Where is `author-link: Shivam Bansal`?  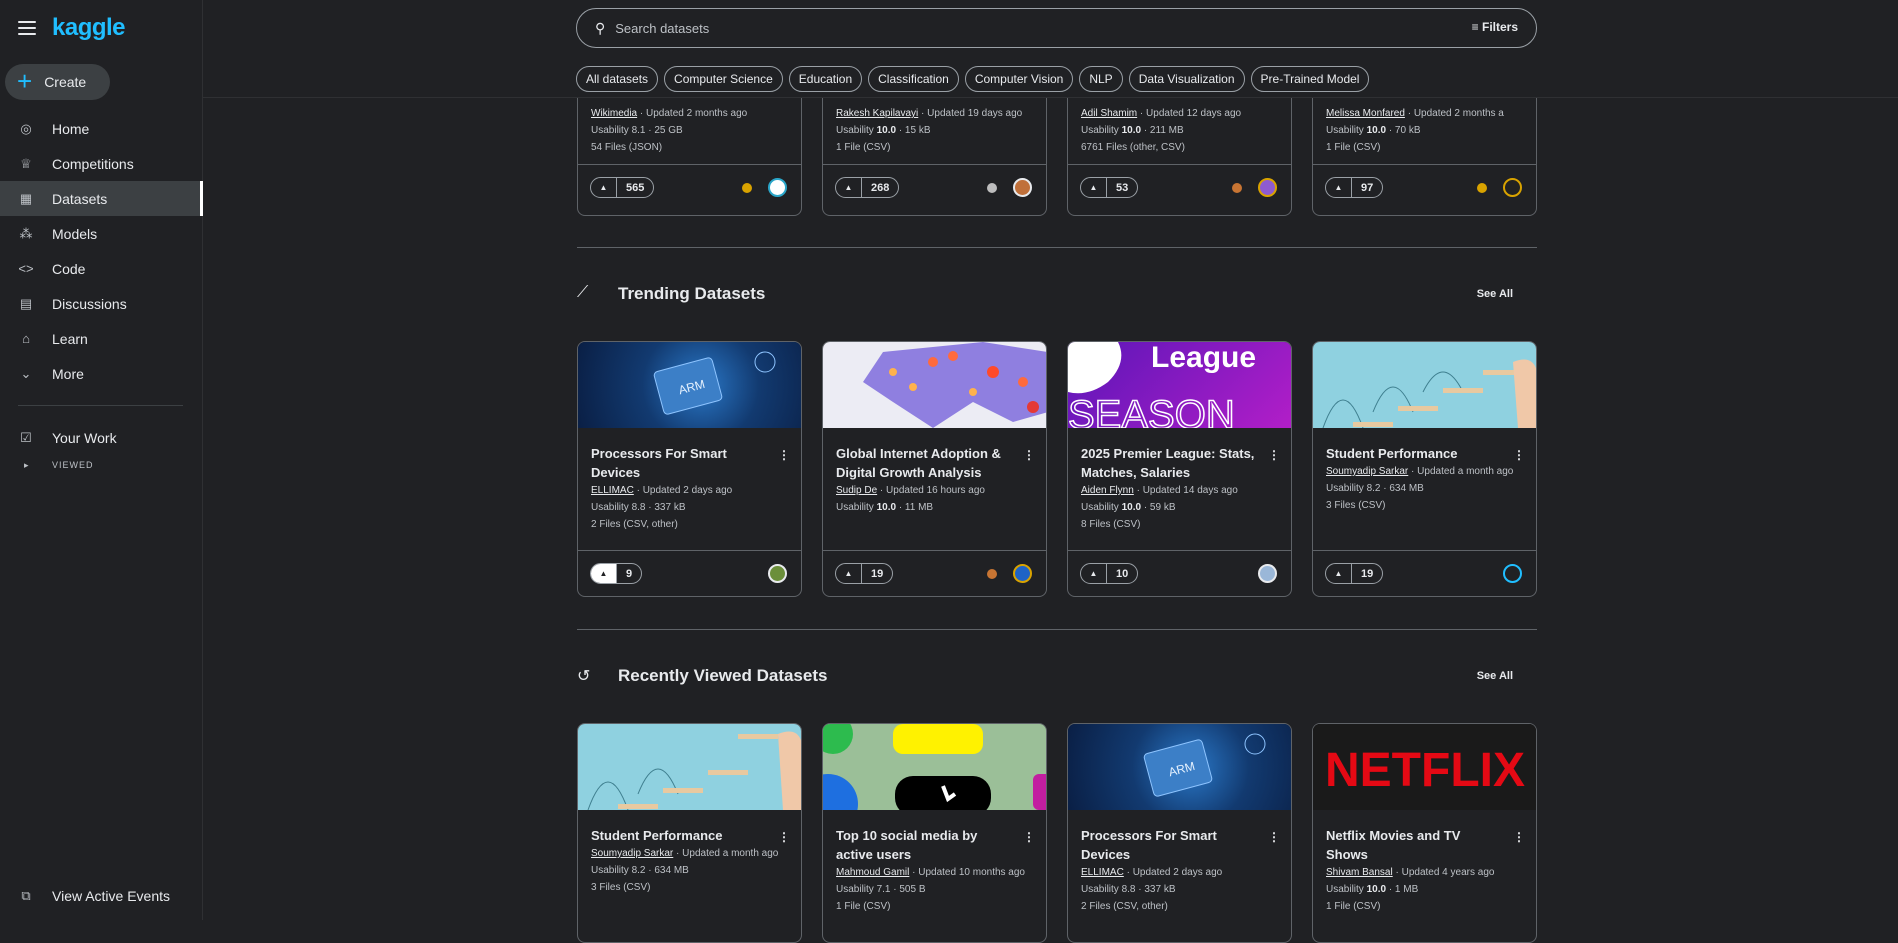
author-link: Shivam Bansal is located at coordinates (1359, 872).